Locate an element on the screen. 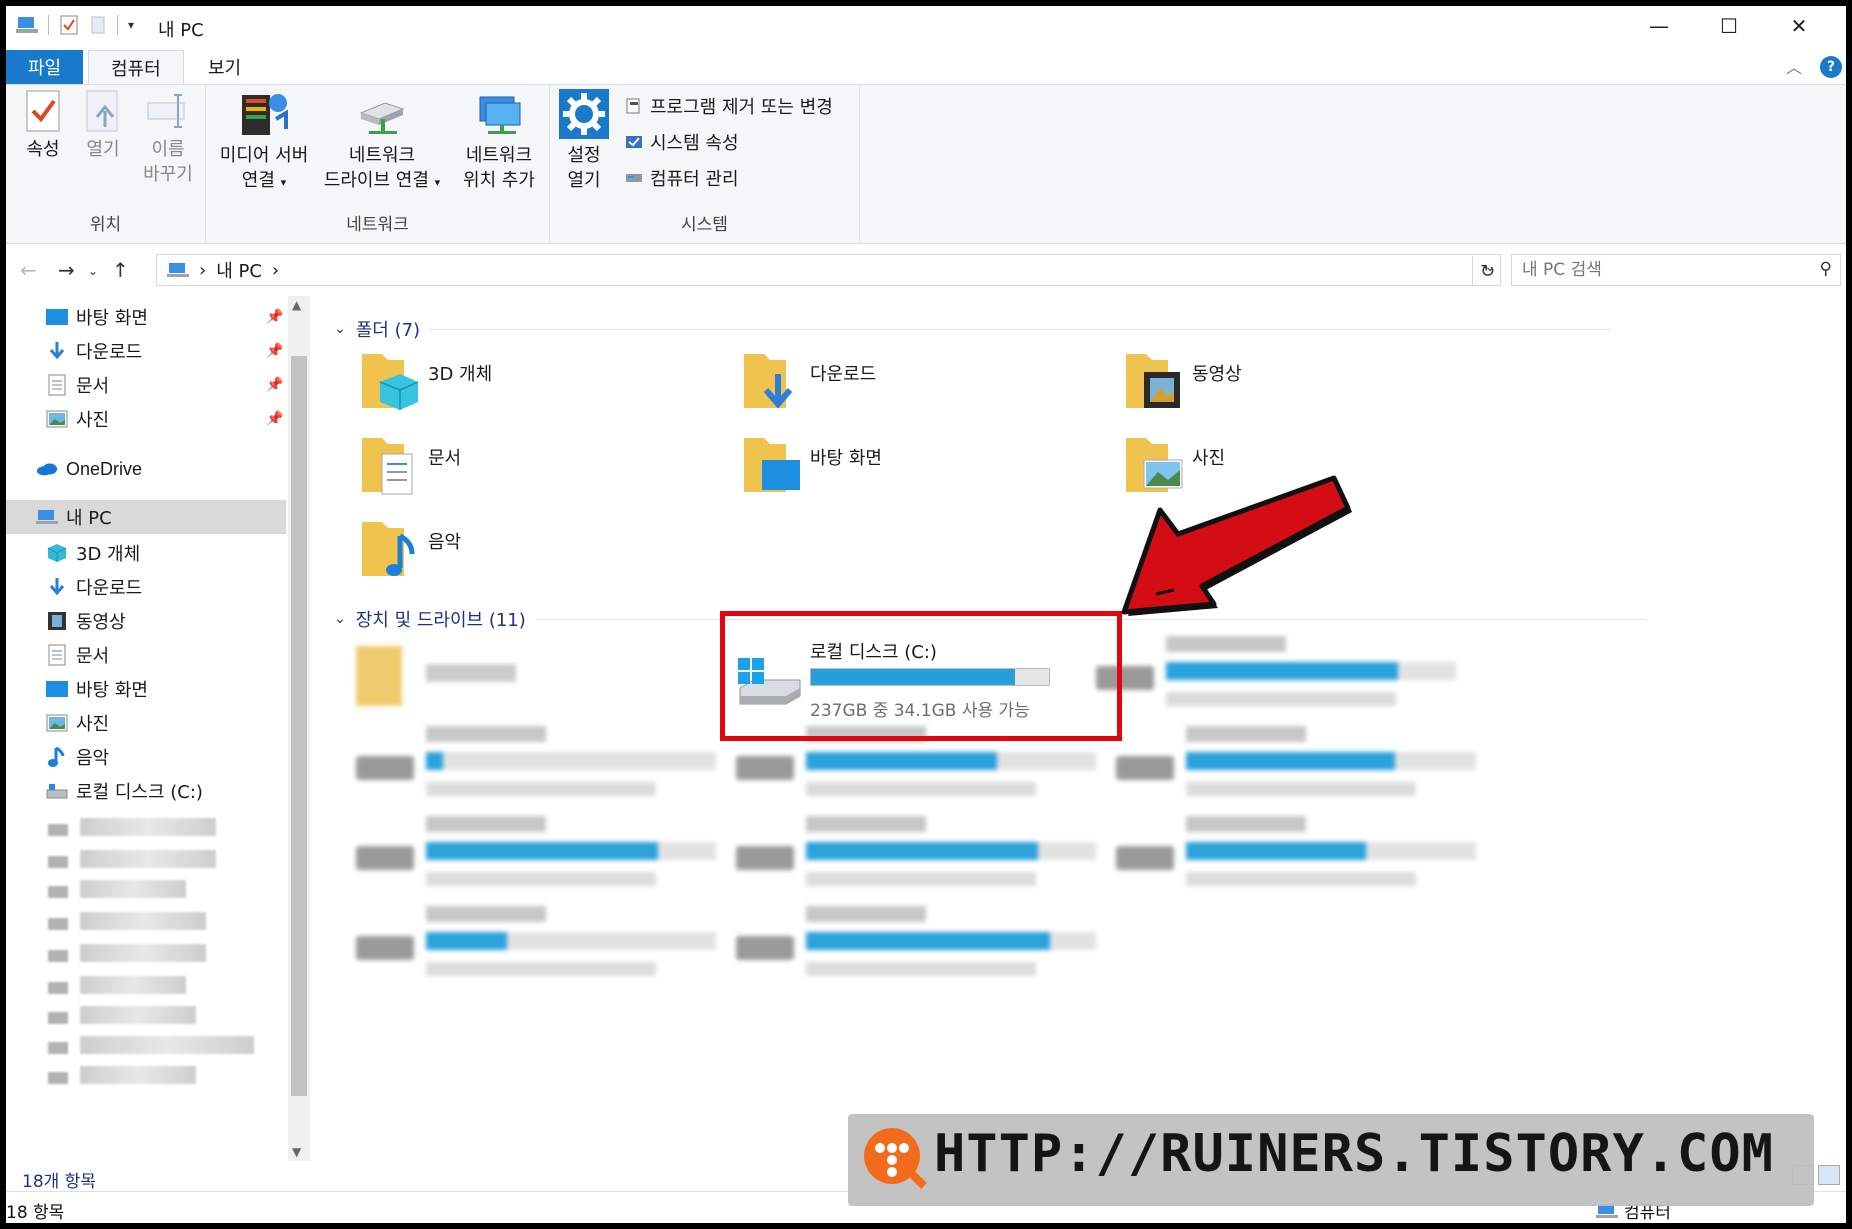 The image size is (1852, 1229). sidebar-item-onedrive: OneDrive is located at coordinates (146, 469).